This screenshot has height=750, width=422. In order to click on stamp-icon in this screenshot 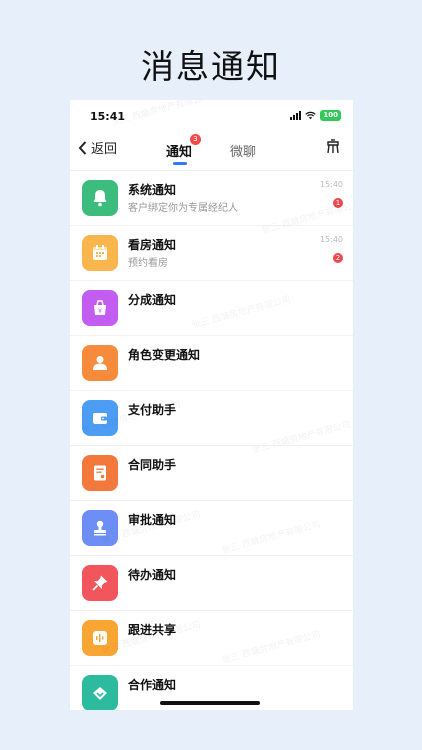, I will do `click(100, 528)`.